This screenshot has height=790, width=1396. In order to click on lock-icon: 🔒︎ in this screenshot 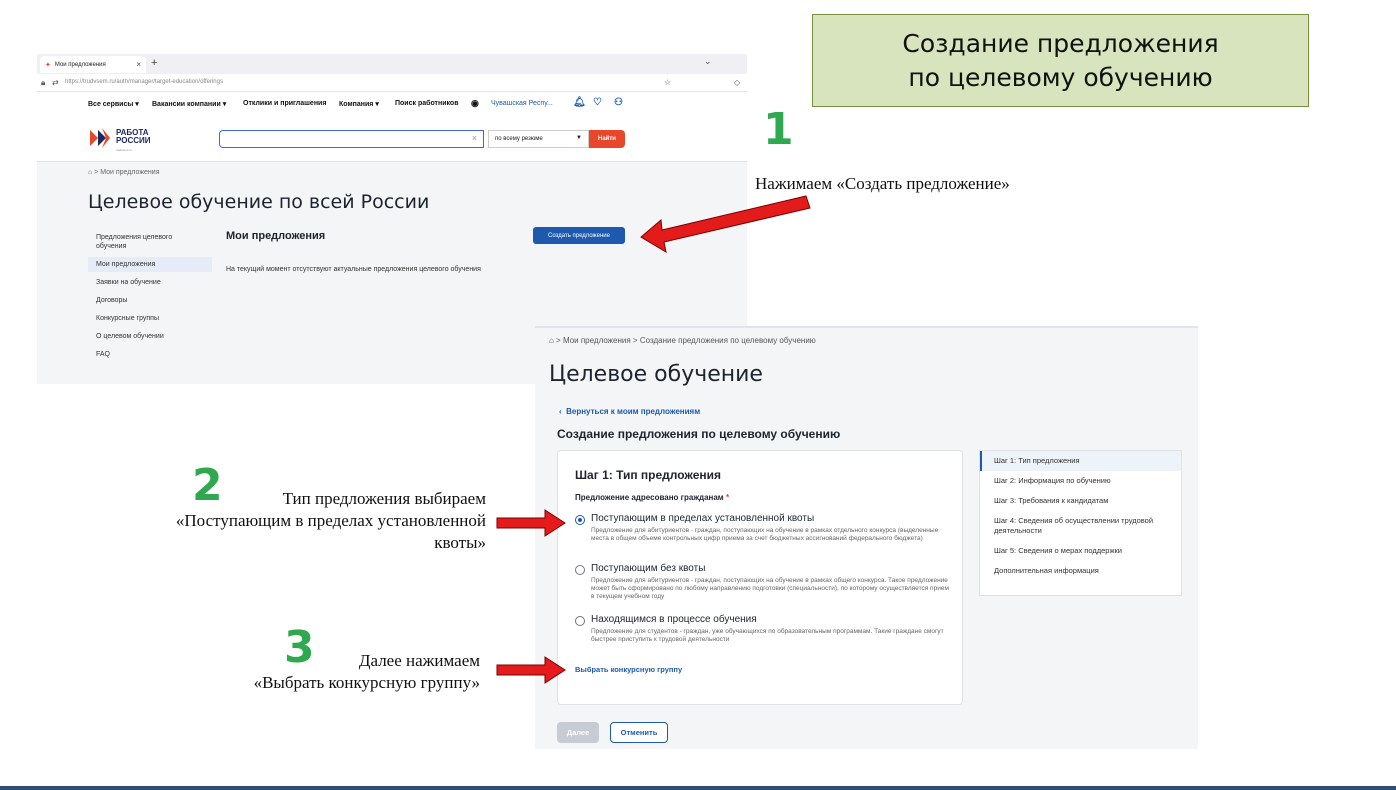, I will do `click(43, 82)`.